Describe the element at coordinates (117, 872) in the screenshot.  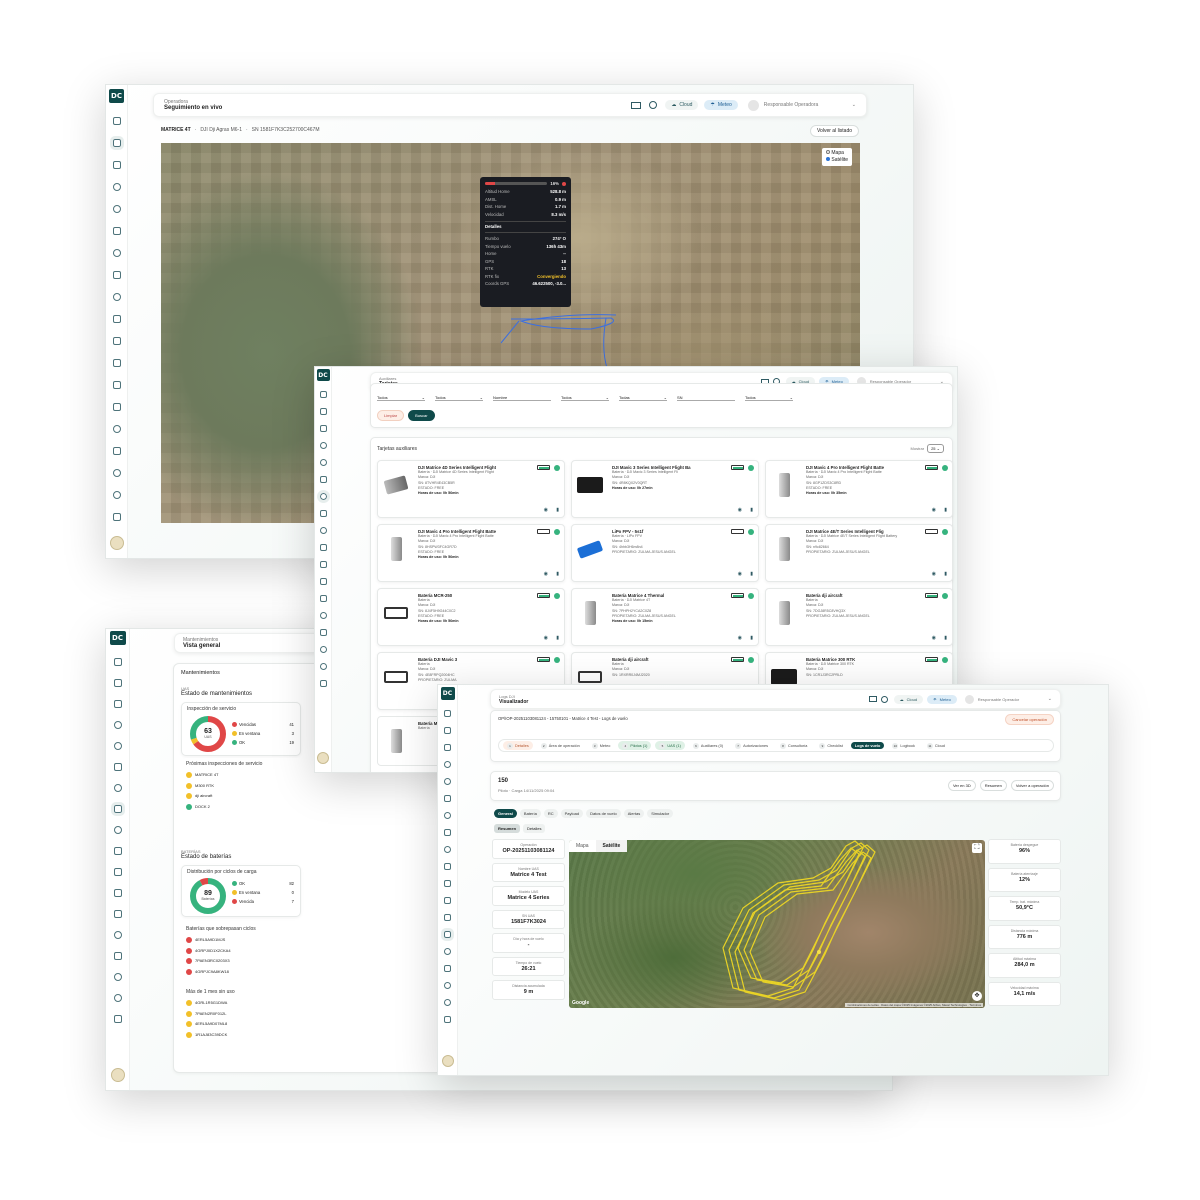
I see `chart-icon` at that location.